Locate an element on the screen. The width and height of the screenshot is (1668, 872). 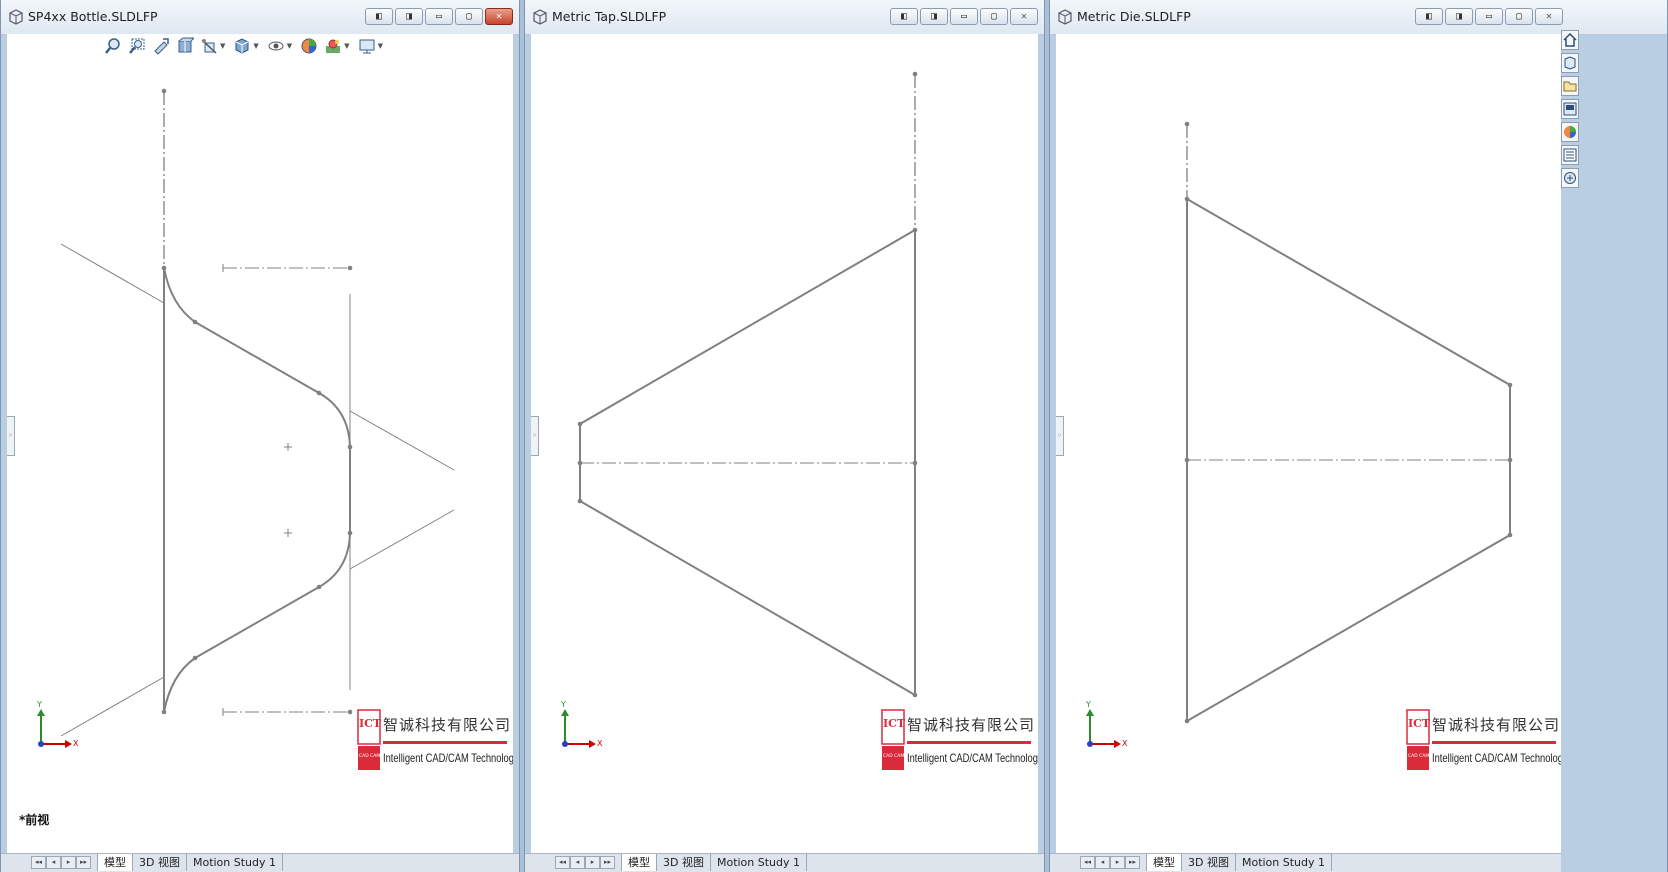
design-library-icon is located at coordinates (1570, 63).